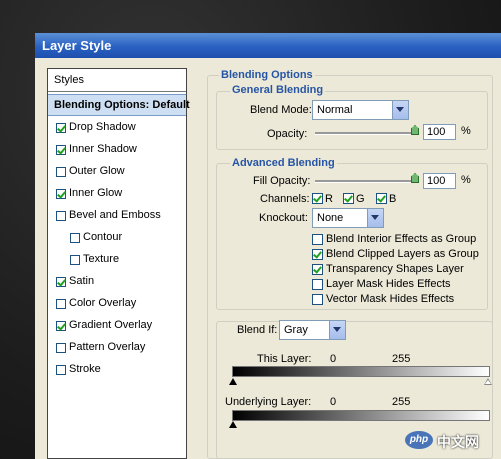 This screenshot has width=501, height=459. Describe the element at coordinates (348, 218) in the screenshot. I see `knockout-select: None` at that location.